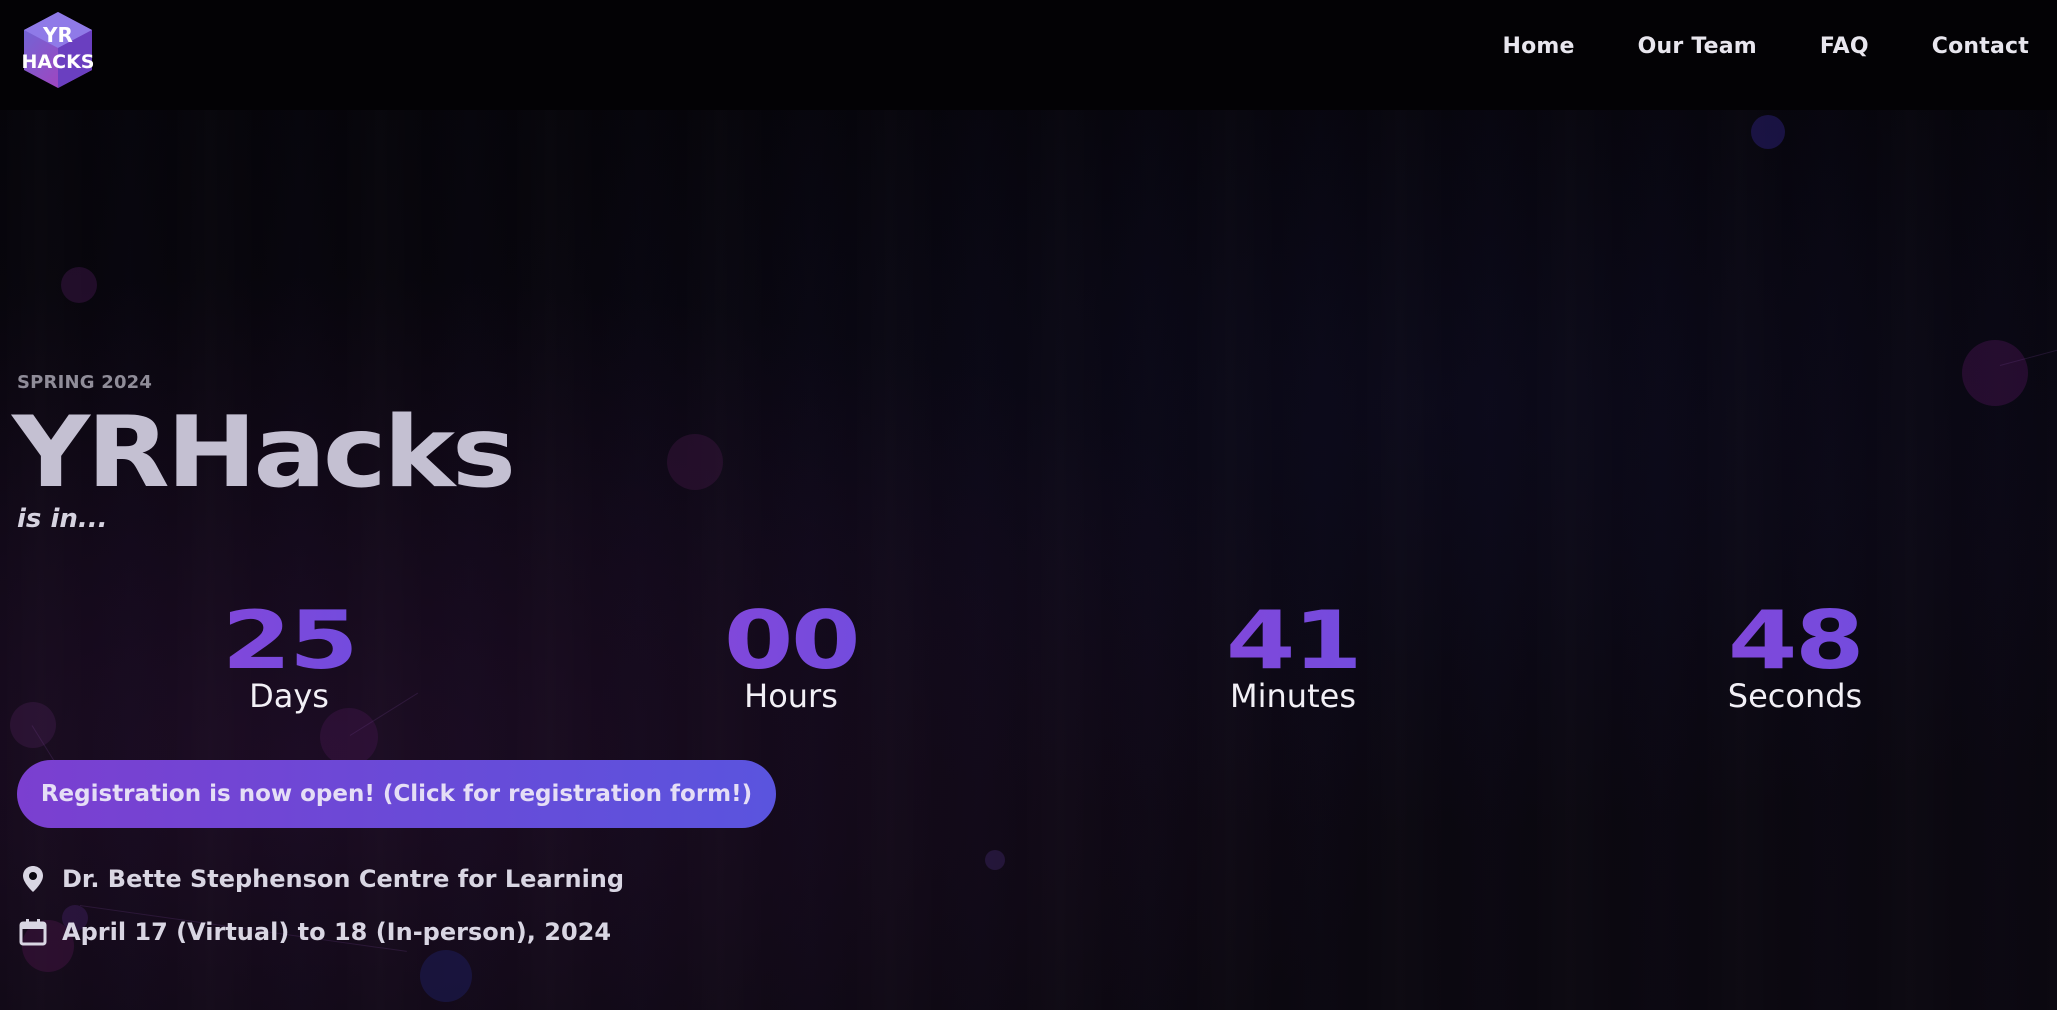 This screenshot has height=1010, width=2057. I want to click on countdown-timer: 25 Days 00 Hours 41 Minutes 48 Seconds, so click(1028, 661).